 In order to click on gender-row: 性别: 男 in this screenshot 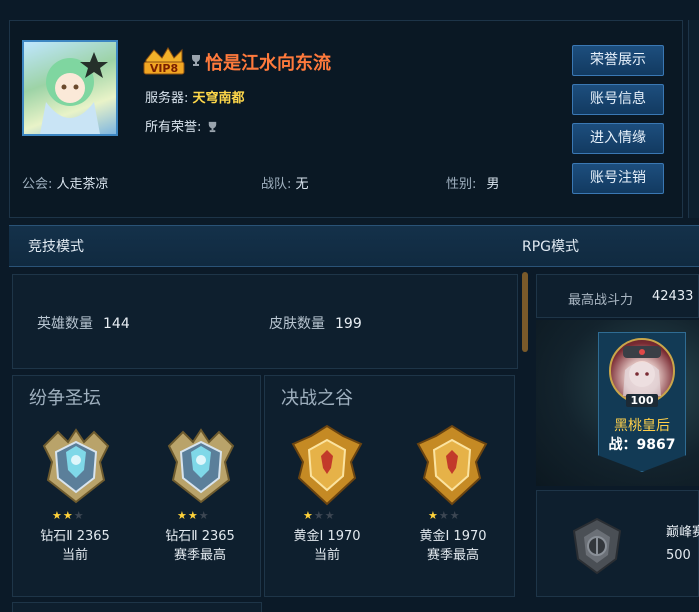, I will do `click(473, 182)`.